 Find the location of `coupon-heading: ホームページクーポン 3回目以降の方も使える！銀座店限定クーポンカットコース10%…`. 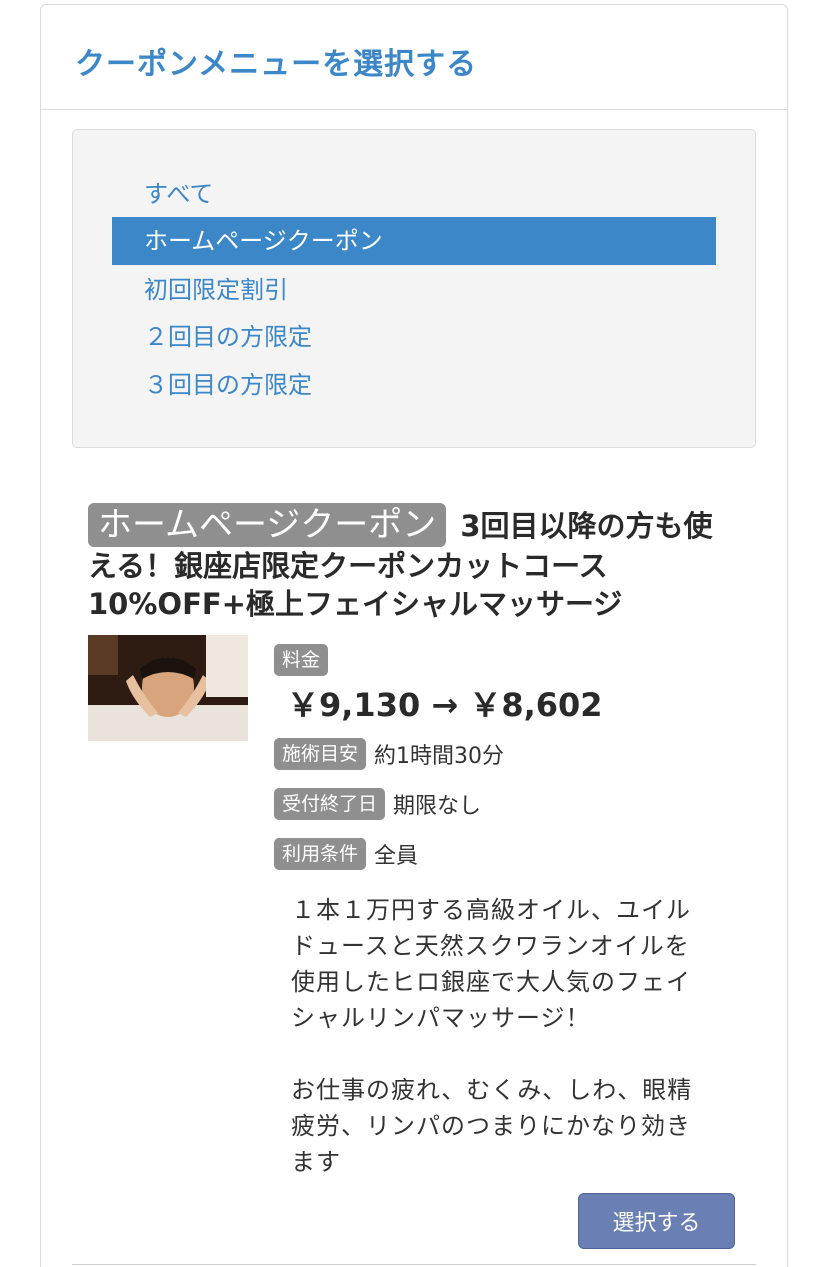

coupon-heading: ホームページクーポン 3回目以降の方も使える！銀座店限定クーポンカットコース10%… is located at coordinates (413, 563).